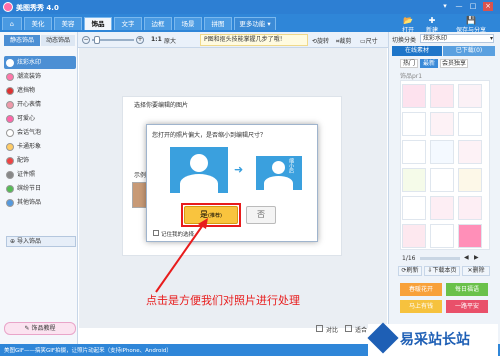  Describe the element at coordinates (319, 328) in the screenshot. I see `compare-toggle` at that location.